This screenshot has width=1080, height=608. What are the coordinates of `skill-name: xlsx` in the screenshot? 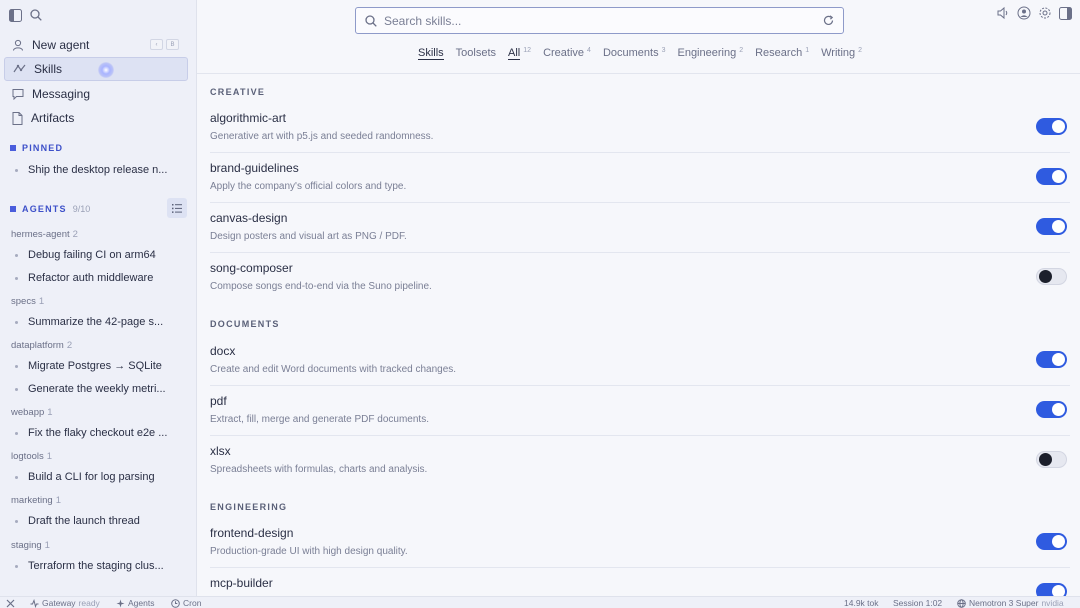 It's located at (220, 451).